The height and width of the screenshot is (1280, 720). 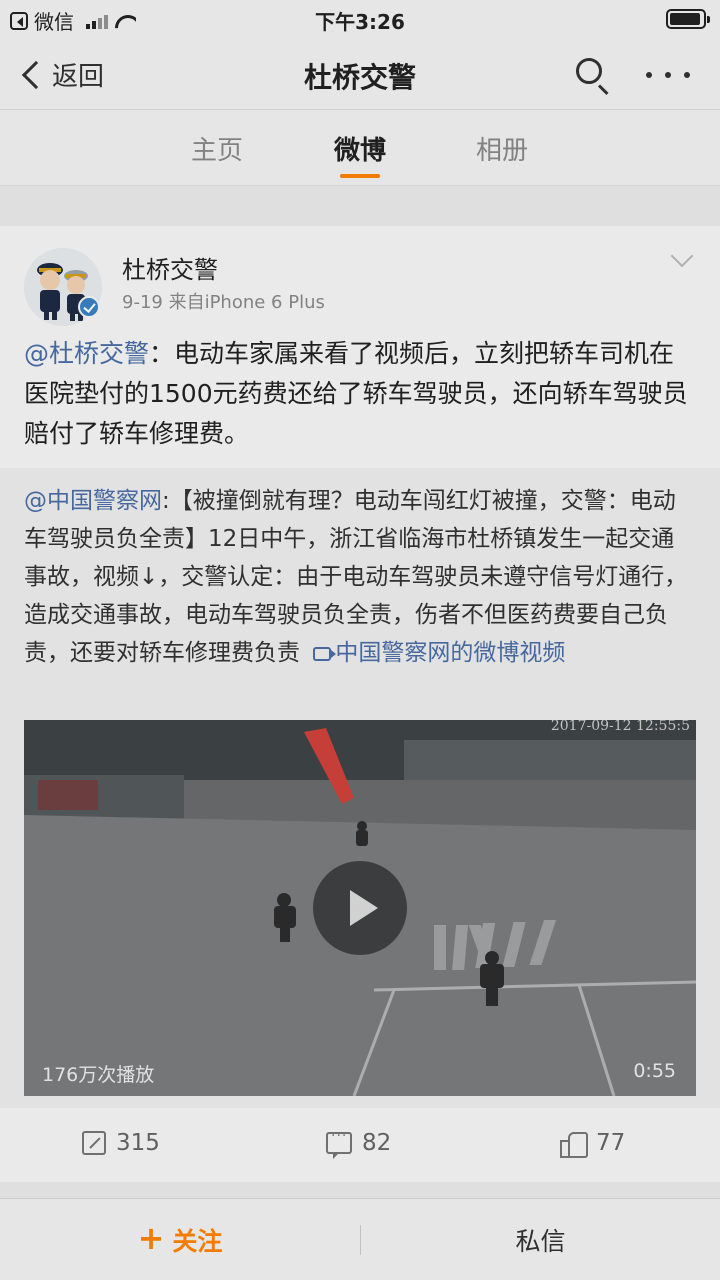 I want to click on tab-home: 主页, so click(x=217, y=148).